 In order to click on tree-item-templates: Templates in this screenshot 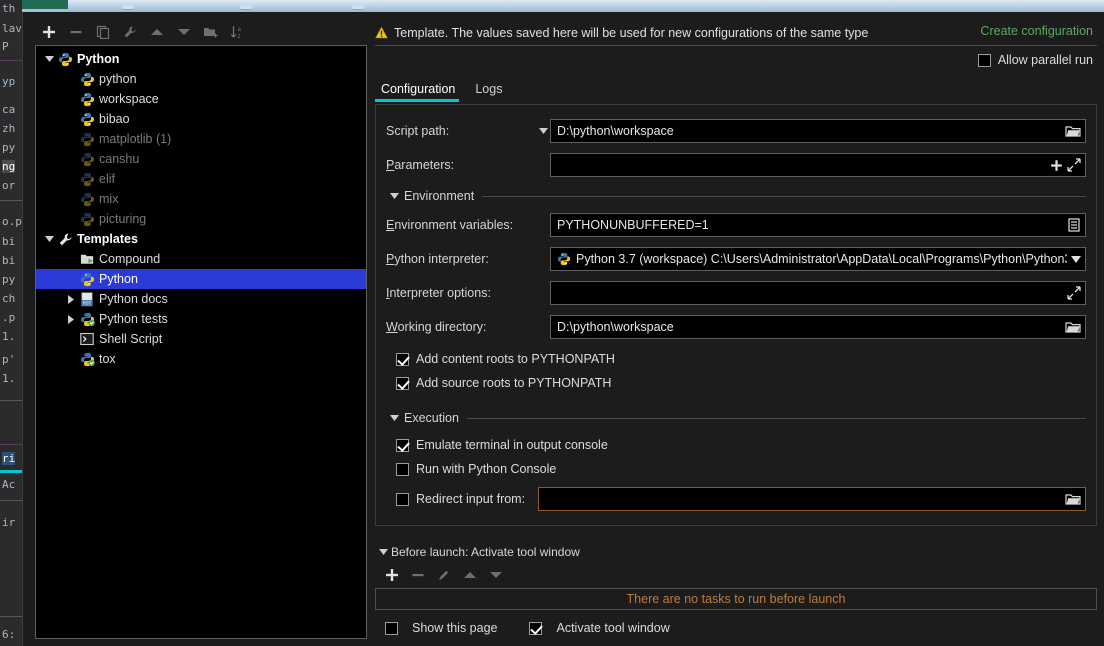, I will do `click(201, 239)`.